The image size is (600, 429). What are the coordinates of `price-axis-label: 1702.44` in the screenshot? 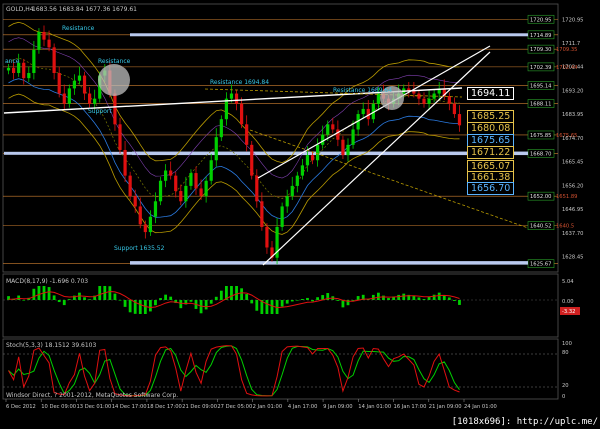 It's located at (573, 68).